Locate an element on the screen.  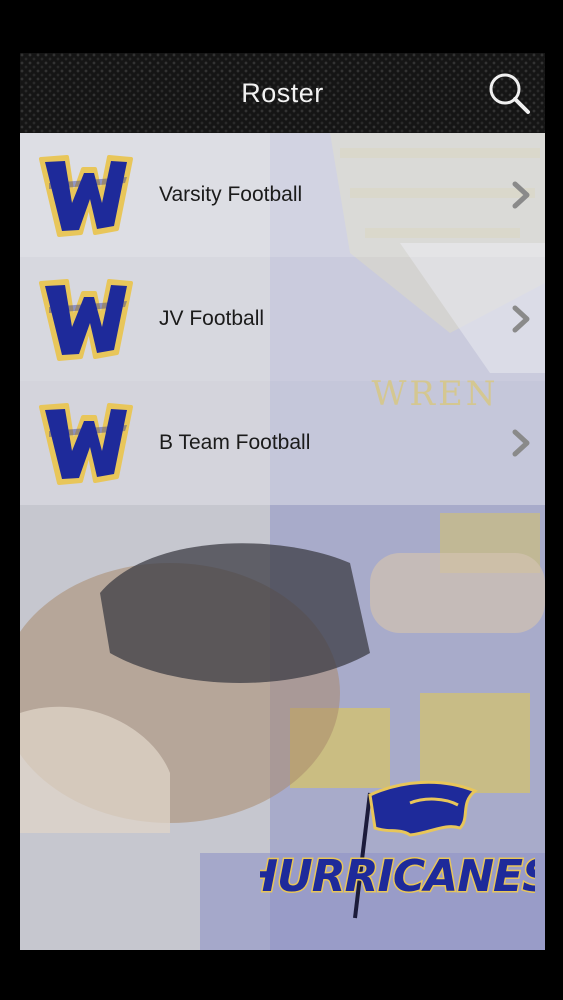
team-logo-text: HURRICANES is located at coordinates (397, 876).